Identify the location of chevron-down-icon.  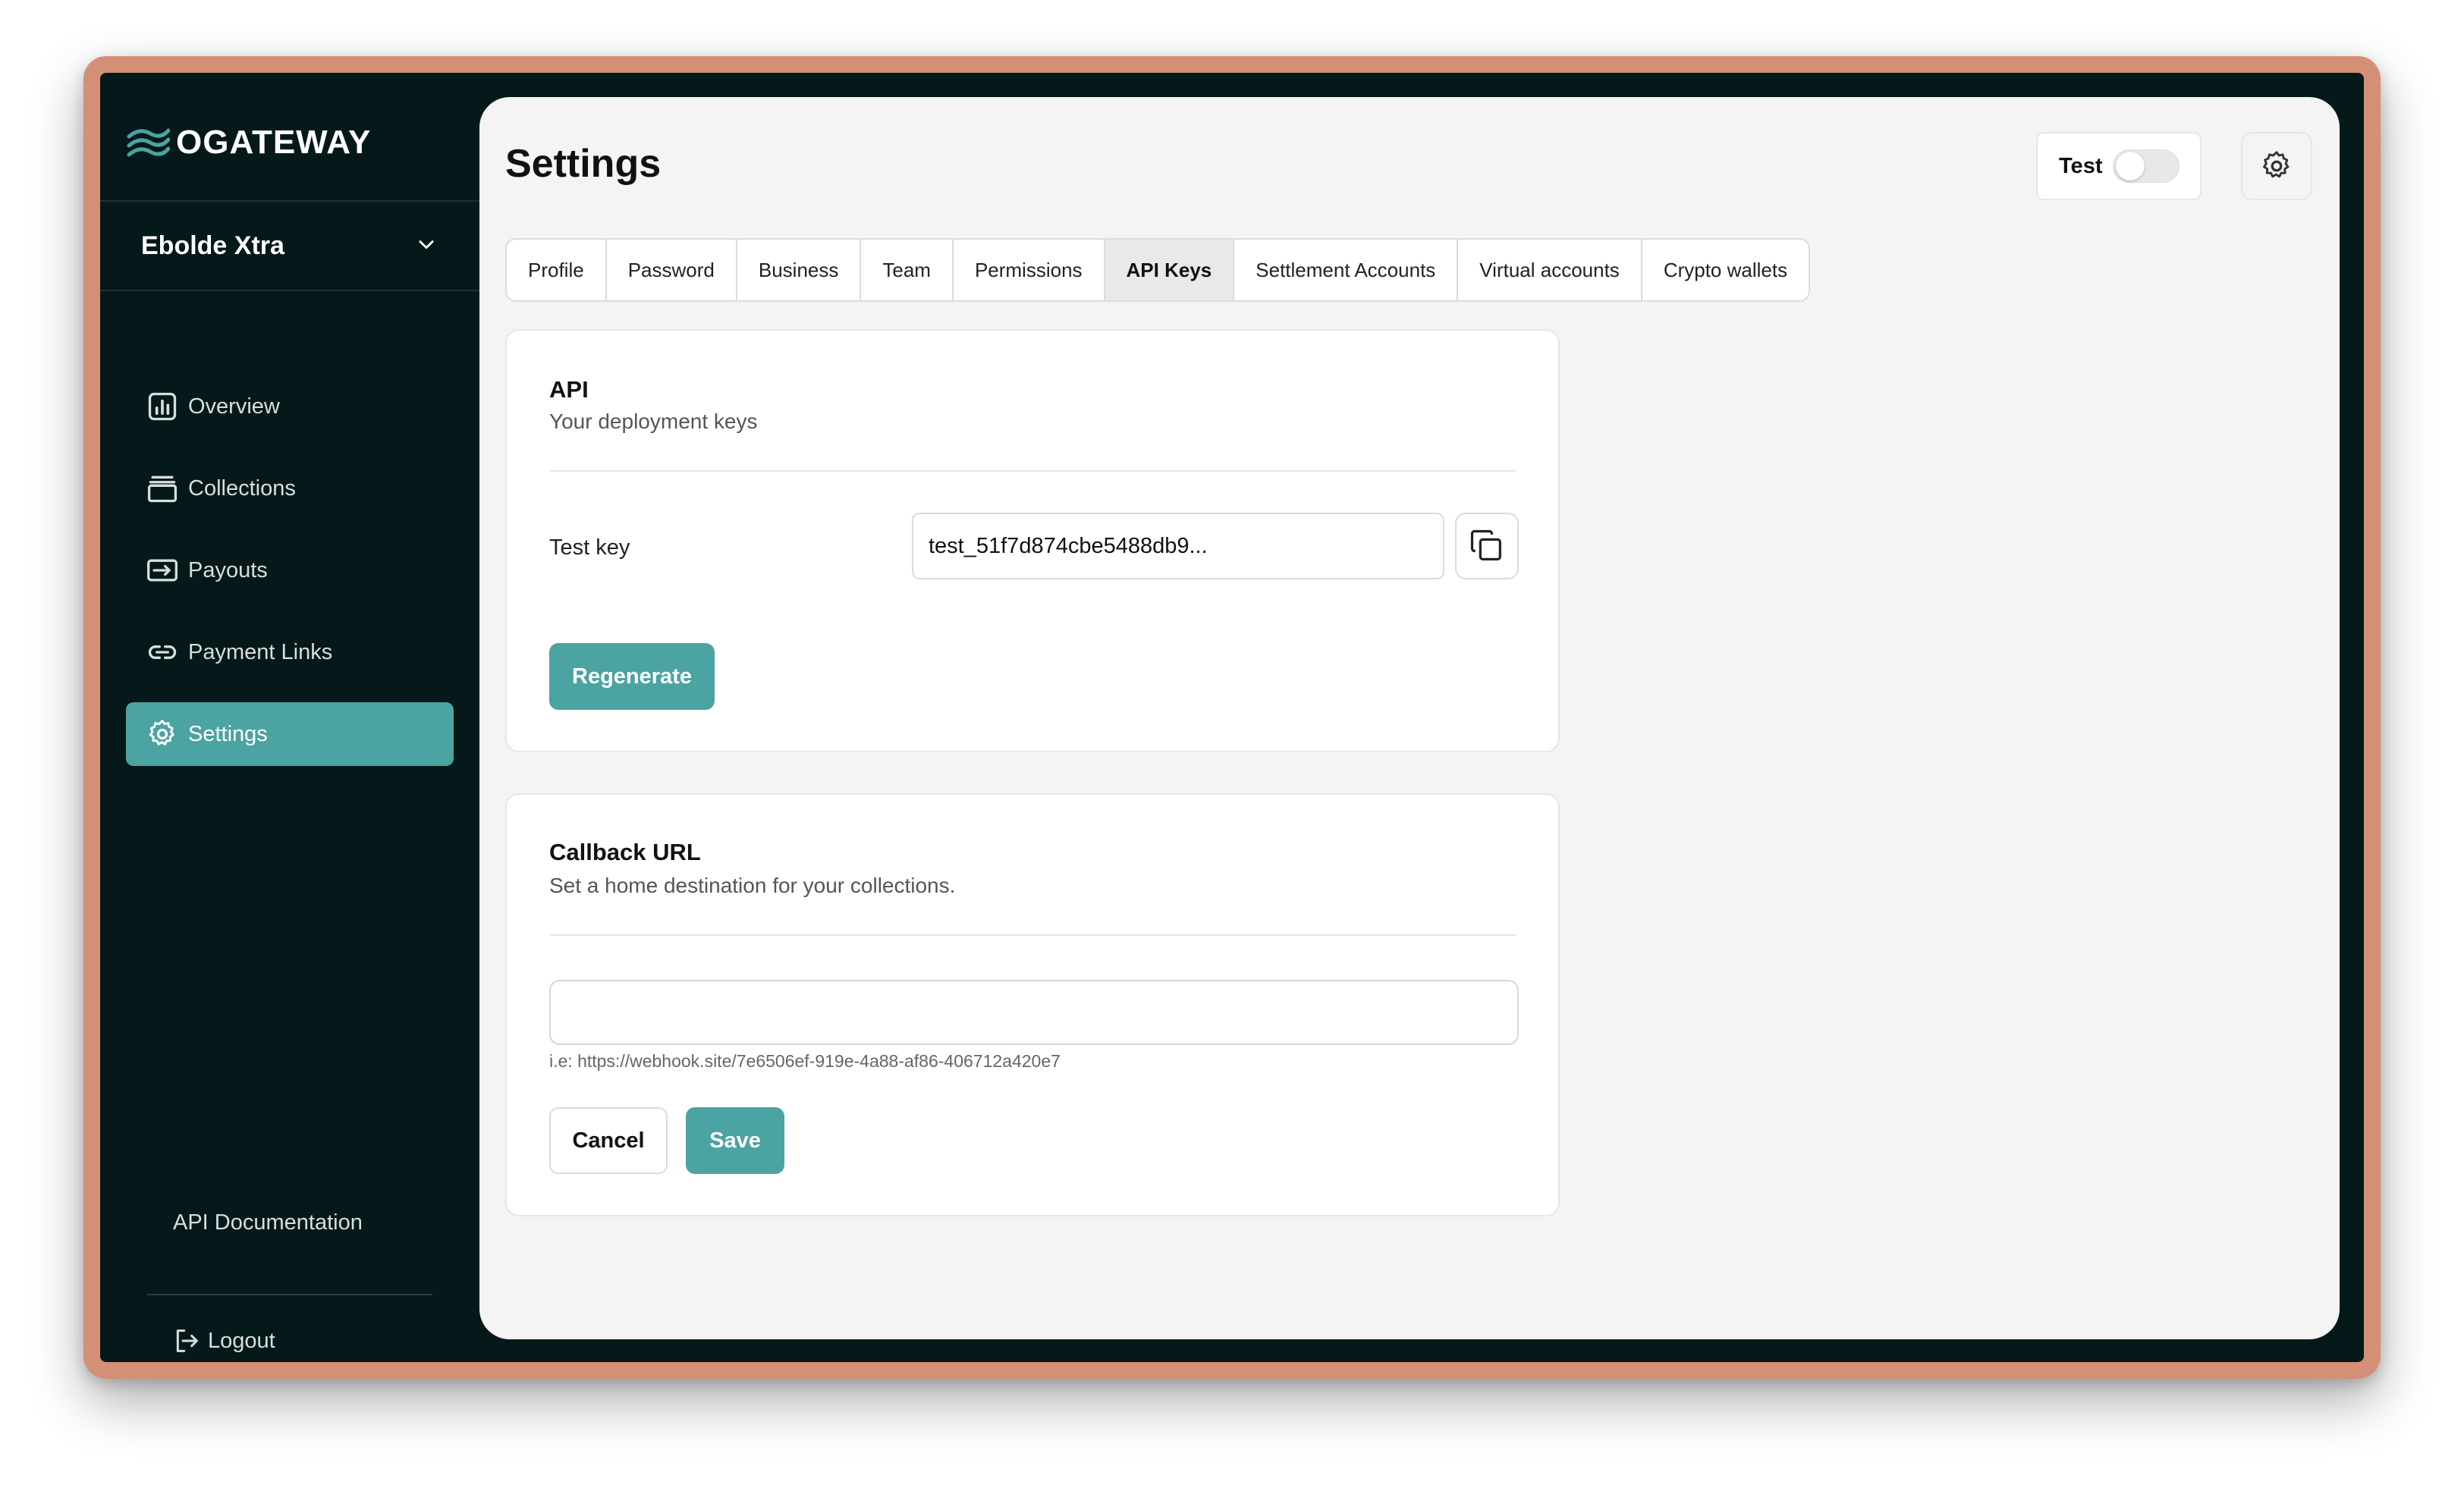
(426, 246).